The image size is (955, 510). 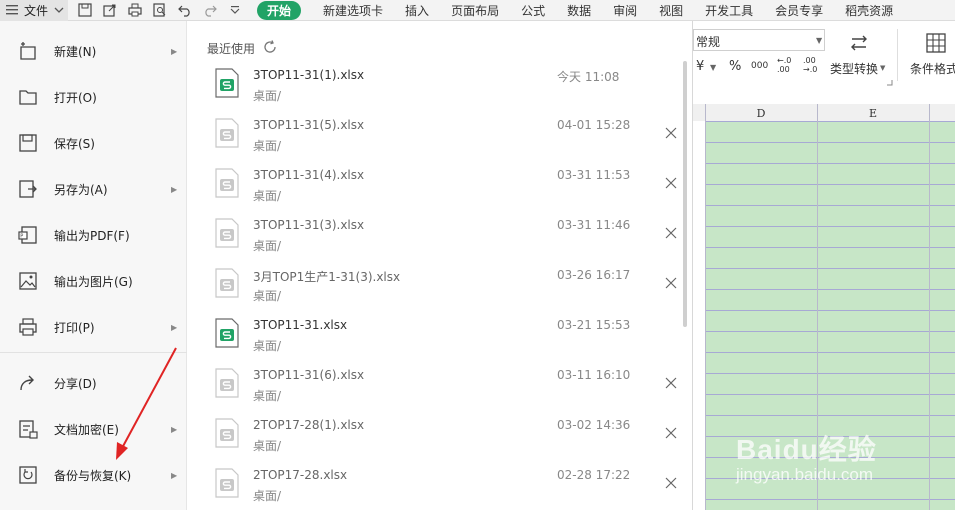 I want to click on watermark-brand: Baidu经验, so click(x=806, y=449).